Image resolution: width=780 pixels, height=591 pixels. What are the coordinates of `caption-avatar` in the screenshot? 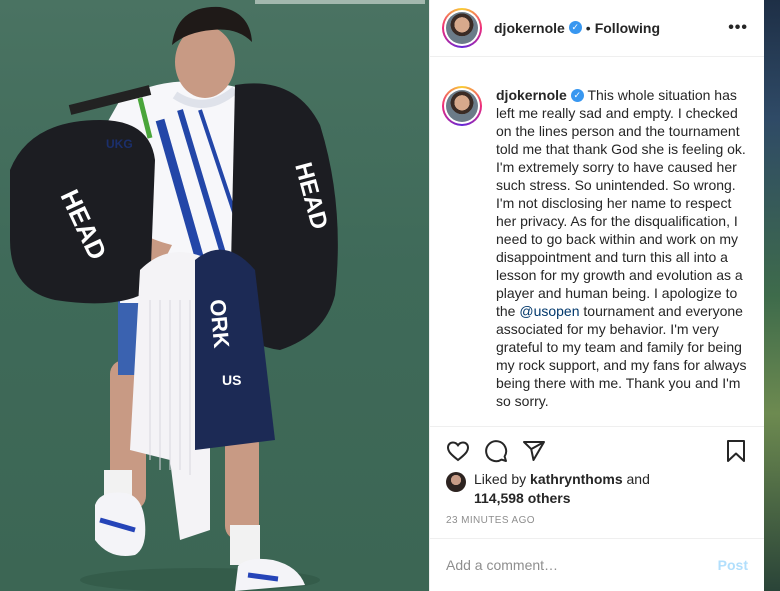 It's located at (462, 106).